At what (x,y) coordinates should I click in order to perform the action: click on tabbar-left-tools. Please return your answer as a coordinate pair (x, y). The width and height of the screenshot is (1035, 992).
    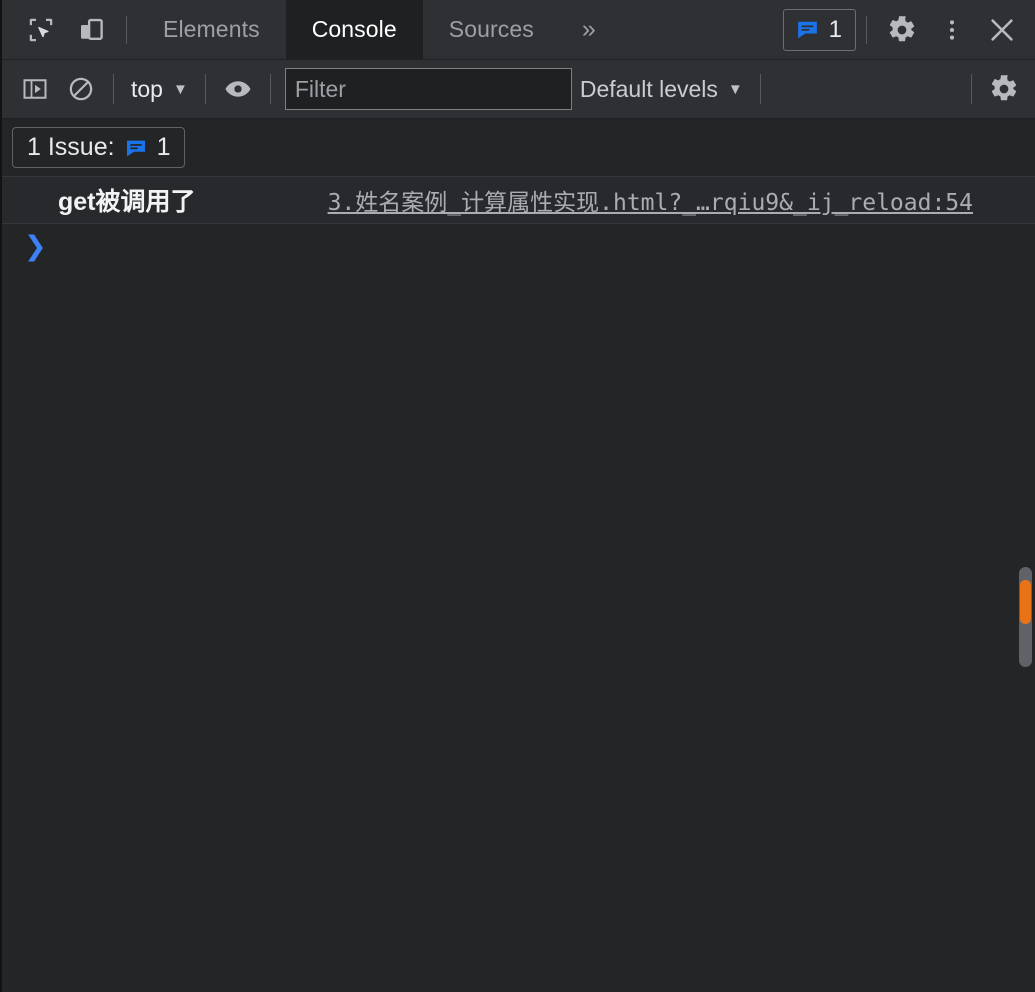
    Looking at the image, I should click on (69, 29).